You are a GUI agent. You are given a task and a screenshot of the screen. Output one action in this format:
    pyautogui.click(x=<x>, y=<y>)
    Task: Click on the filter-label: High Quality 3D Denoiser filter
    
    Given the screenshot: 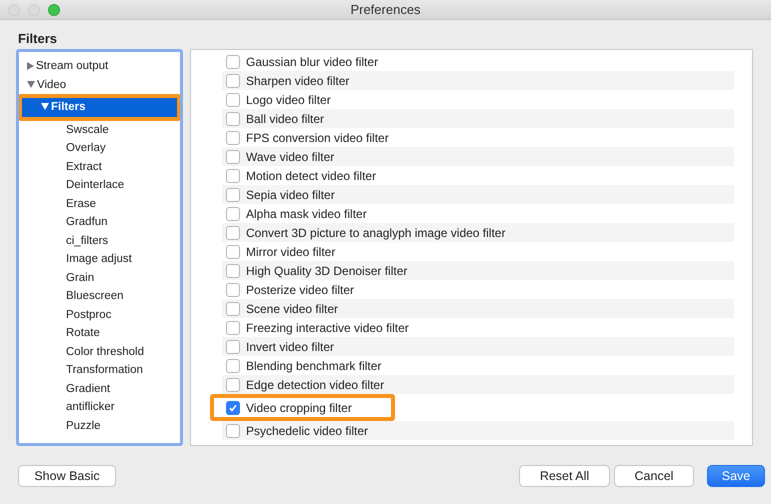 What is the action you would take?
    pyautogui.click(x=327, y=271)
    